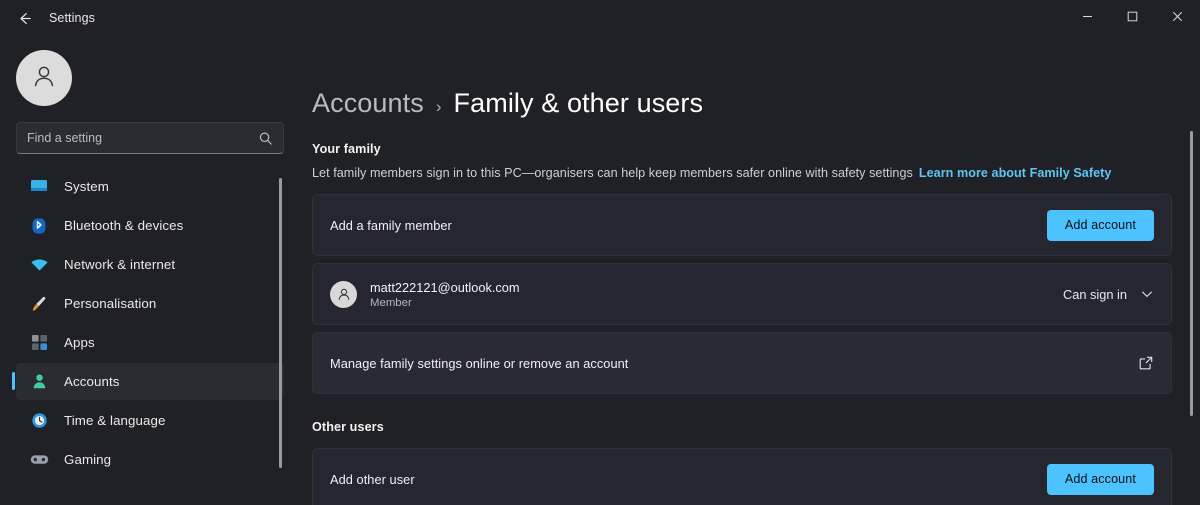 The height and width of the screenshot is (505, 1200). What do you see at coordinates (72, 18) in the screenshot?
I see `window-title: Settings` at bounding box center [72, 18].